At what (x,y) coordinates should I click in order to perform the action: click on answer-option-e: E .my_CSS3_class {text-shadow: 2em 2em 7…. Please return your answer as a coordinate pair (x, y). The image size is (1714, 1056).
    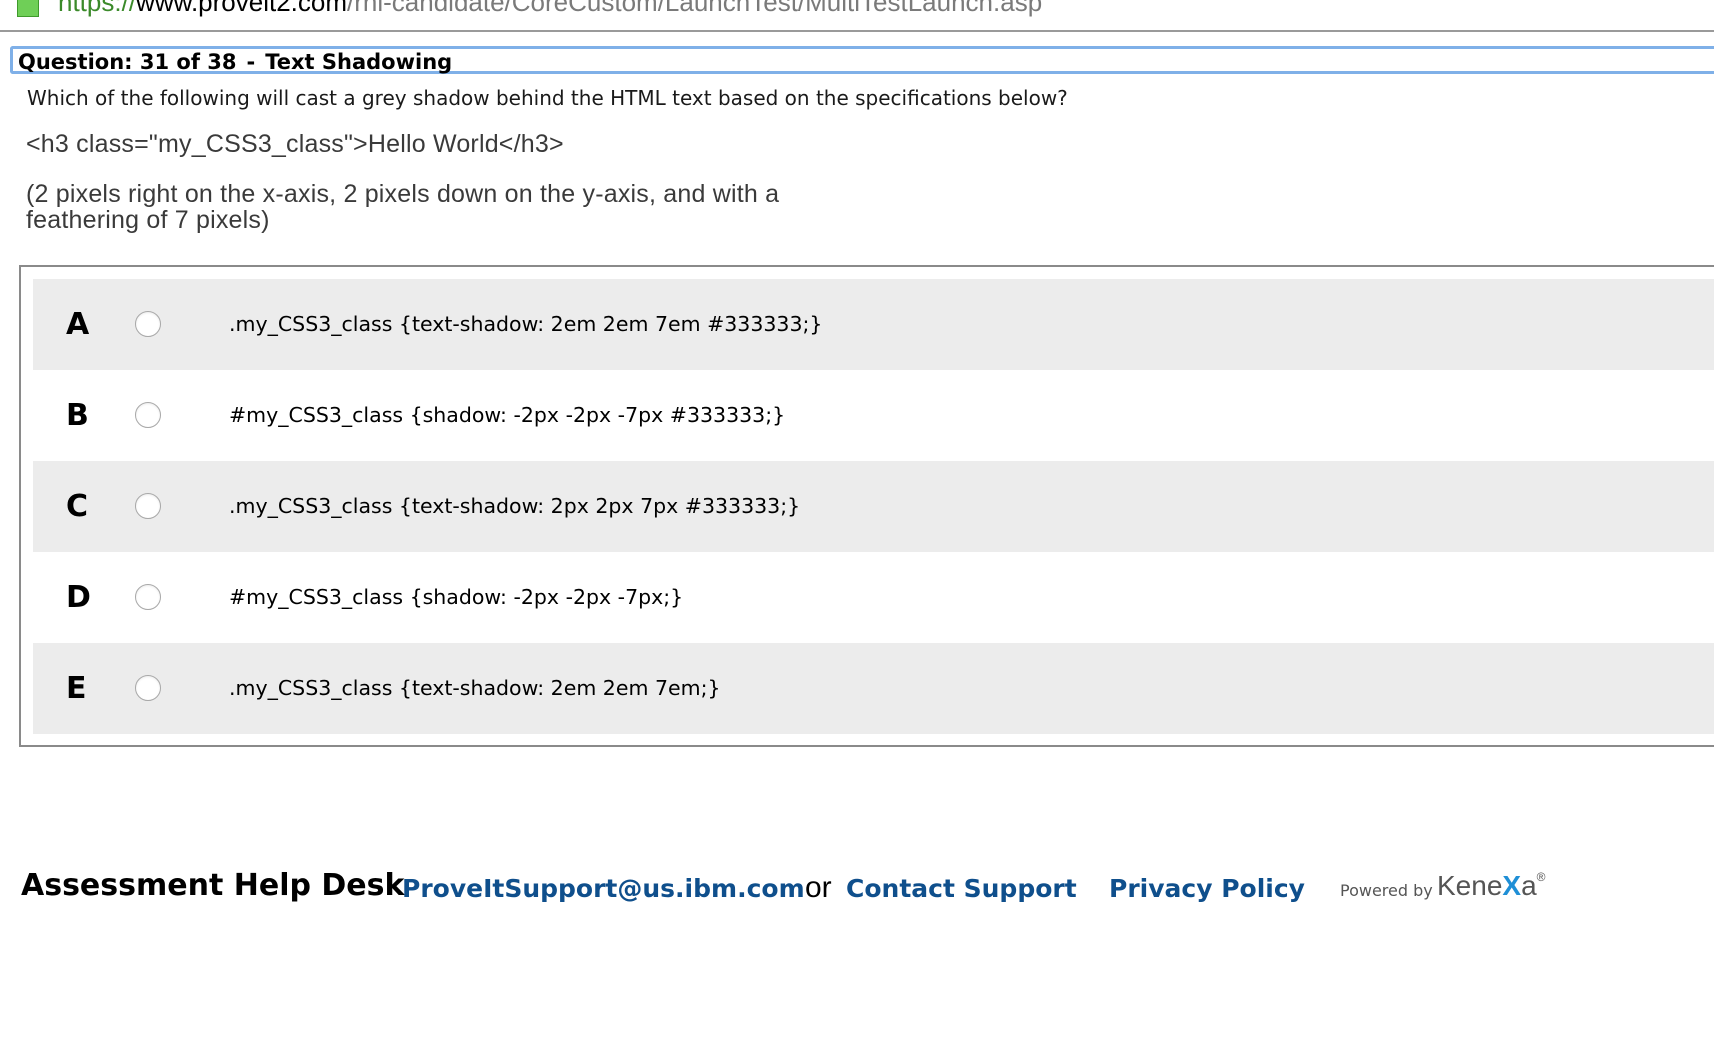
    Looking at the image, I should click on (873, 688).